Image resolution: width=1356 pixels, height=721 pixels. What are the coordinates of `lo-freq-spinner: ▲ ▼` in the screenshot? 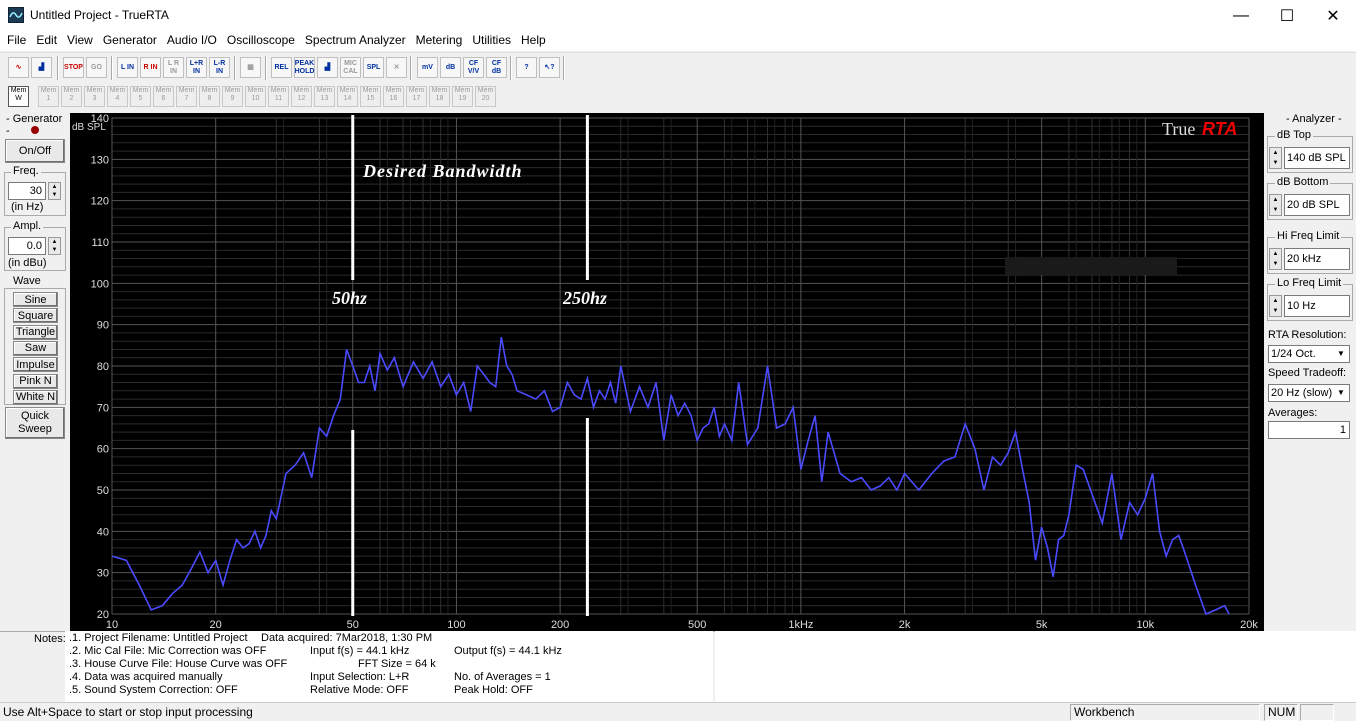 It's located at (1275, 306).